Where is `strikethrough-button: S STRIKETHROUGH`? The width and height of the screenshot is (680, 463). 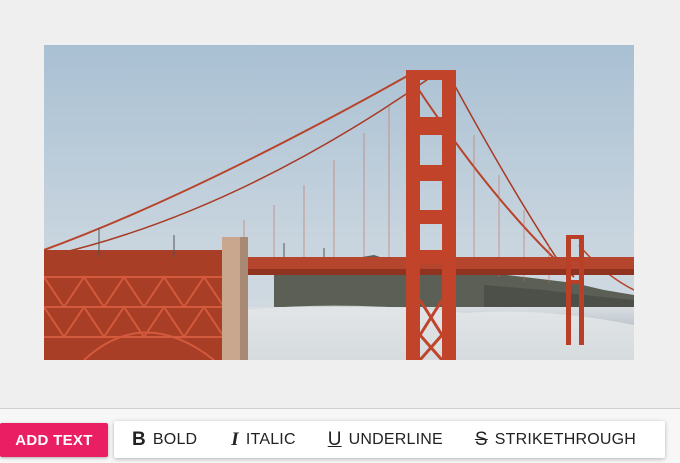
strikethrough-button: S STRIKETHROUGH is located at coordinates (555, 439).